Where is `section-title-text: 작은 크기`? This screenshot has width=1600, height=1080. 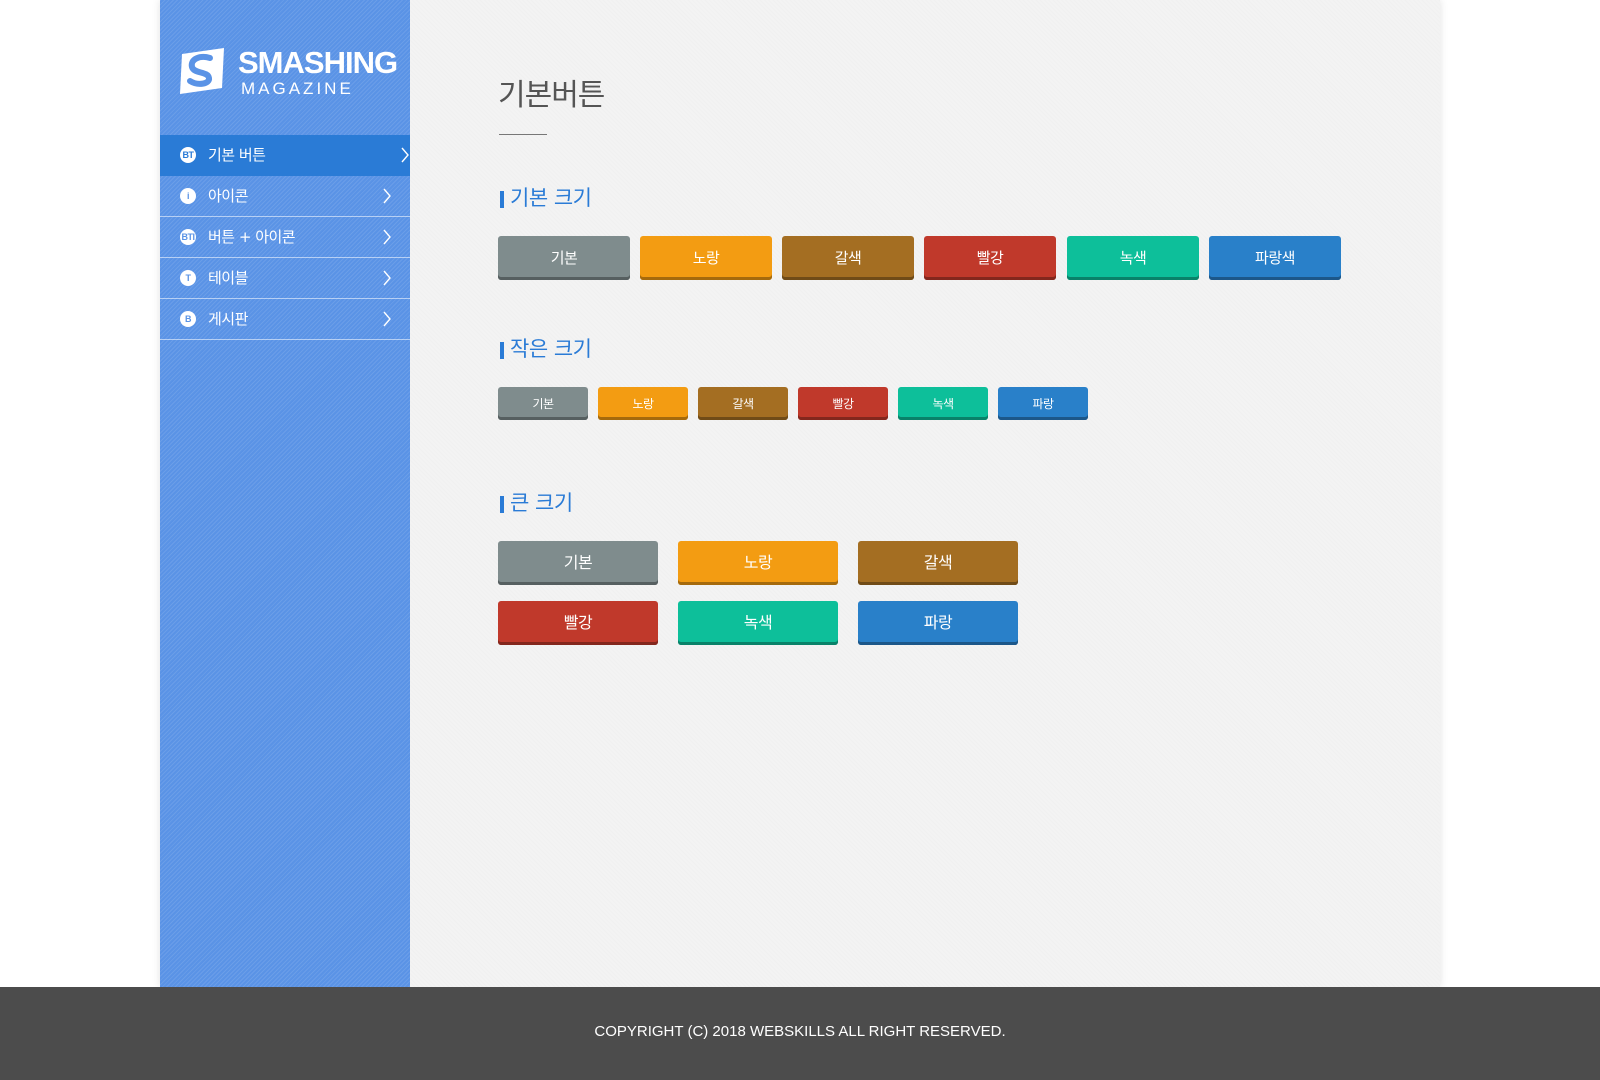 section-title-text: 작은 크기 is located at coordinates (551, 349).